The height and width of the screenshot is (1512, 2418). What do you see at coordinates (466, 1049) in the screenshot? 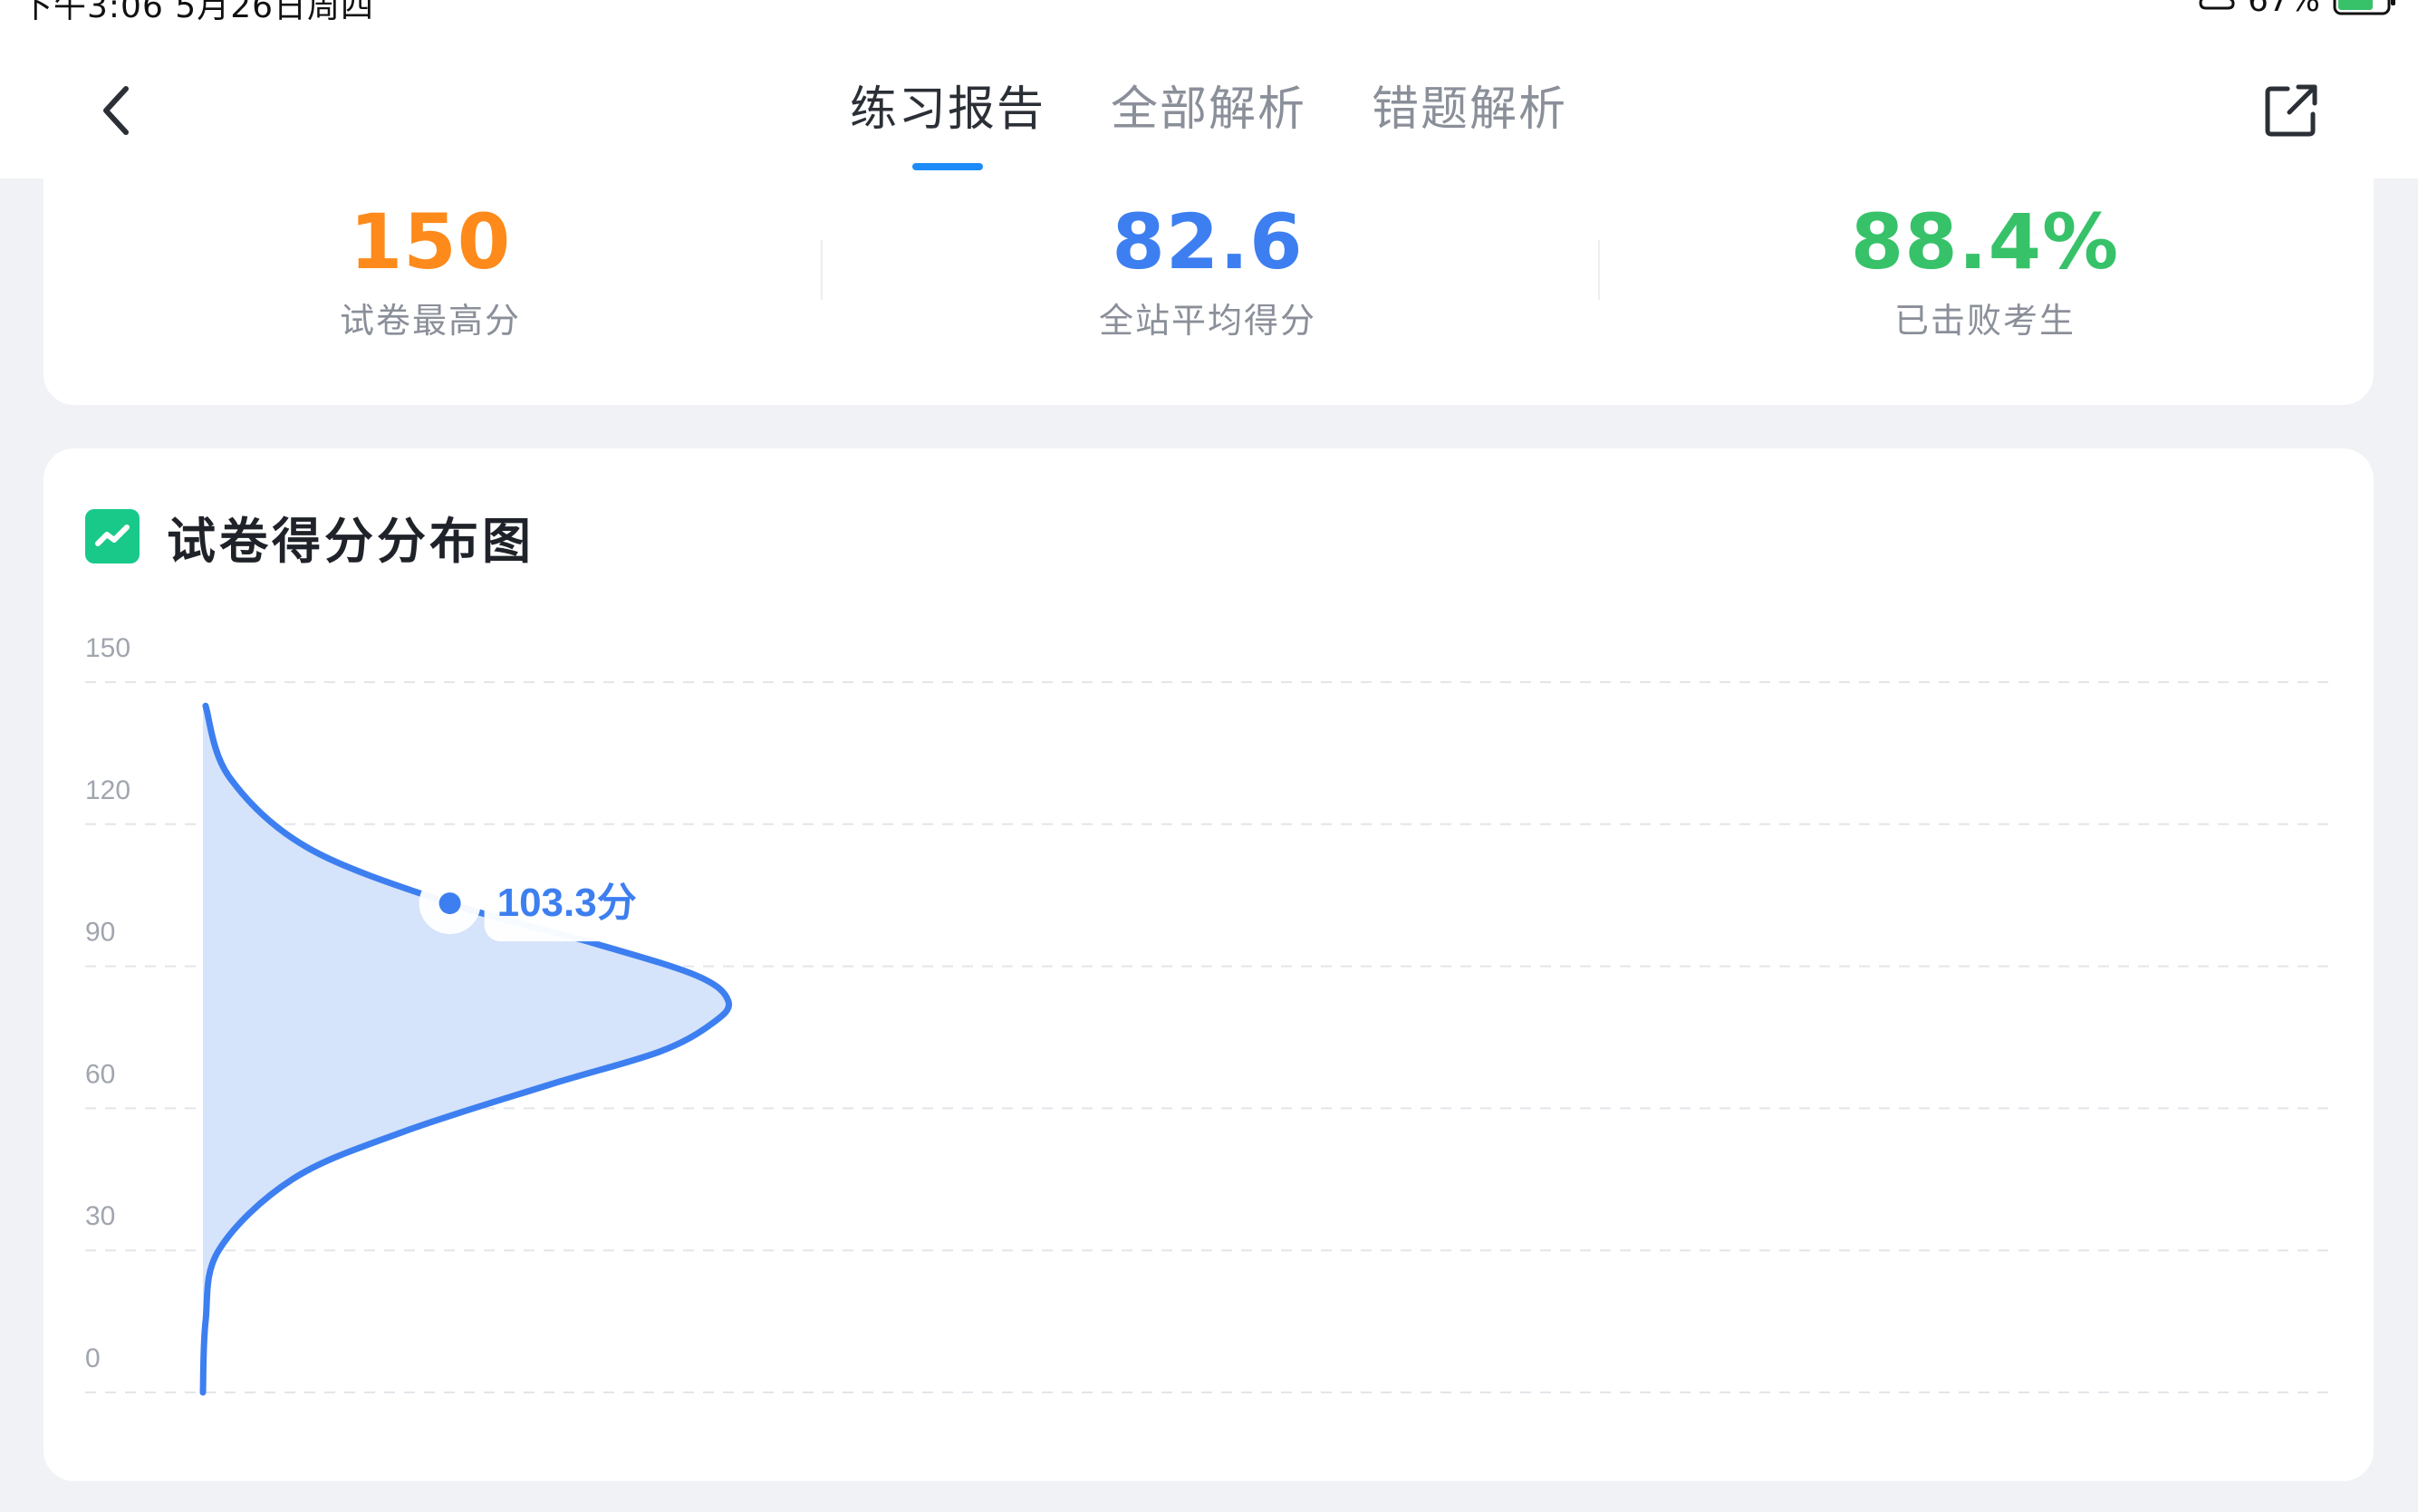
I see `distribution-area` at bounding box center [466, 1049].